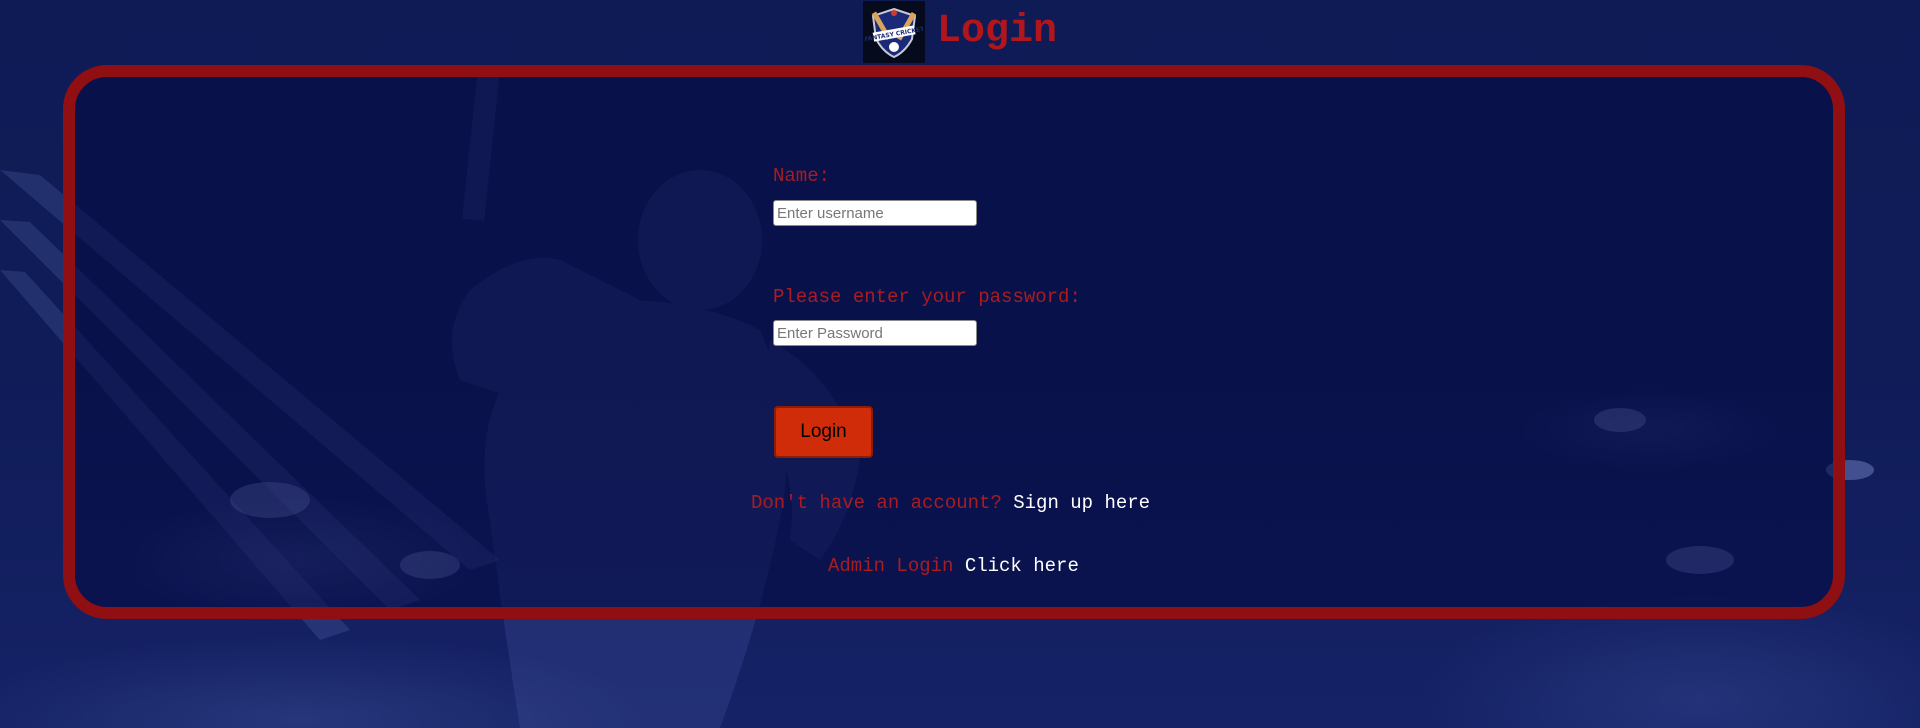 Image resolution: width=1920 pixels, height=728 pixels. What do you see at coordinates (875, 333) in the screenshot?
I see `password-input` at bounding box center [875, 333].